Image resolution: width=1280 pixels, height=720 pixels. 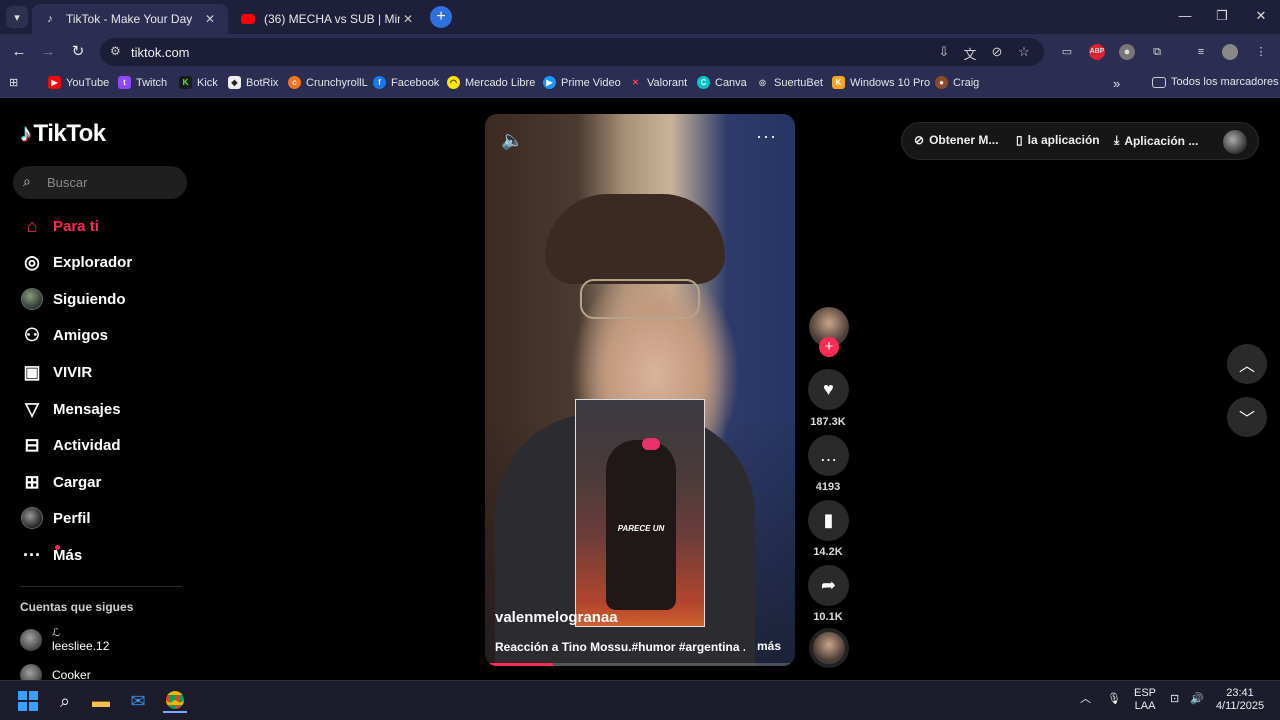 I want to click on video-progress-bar, so click(x=640, y=664).